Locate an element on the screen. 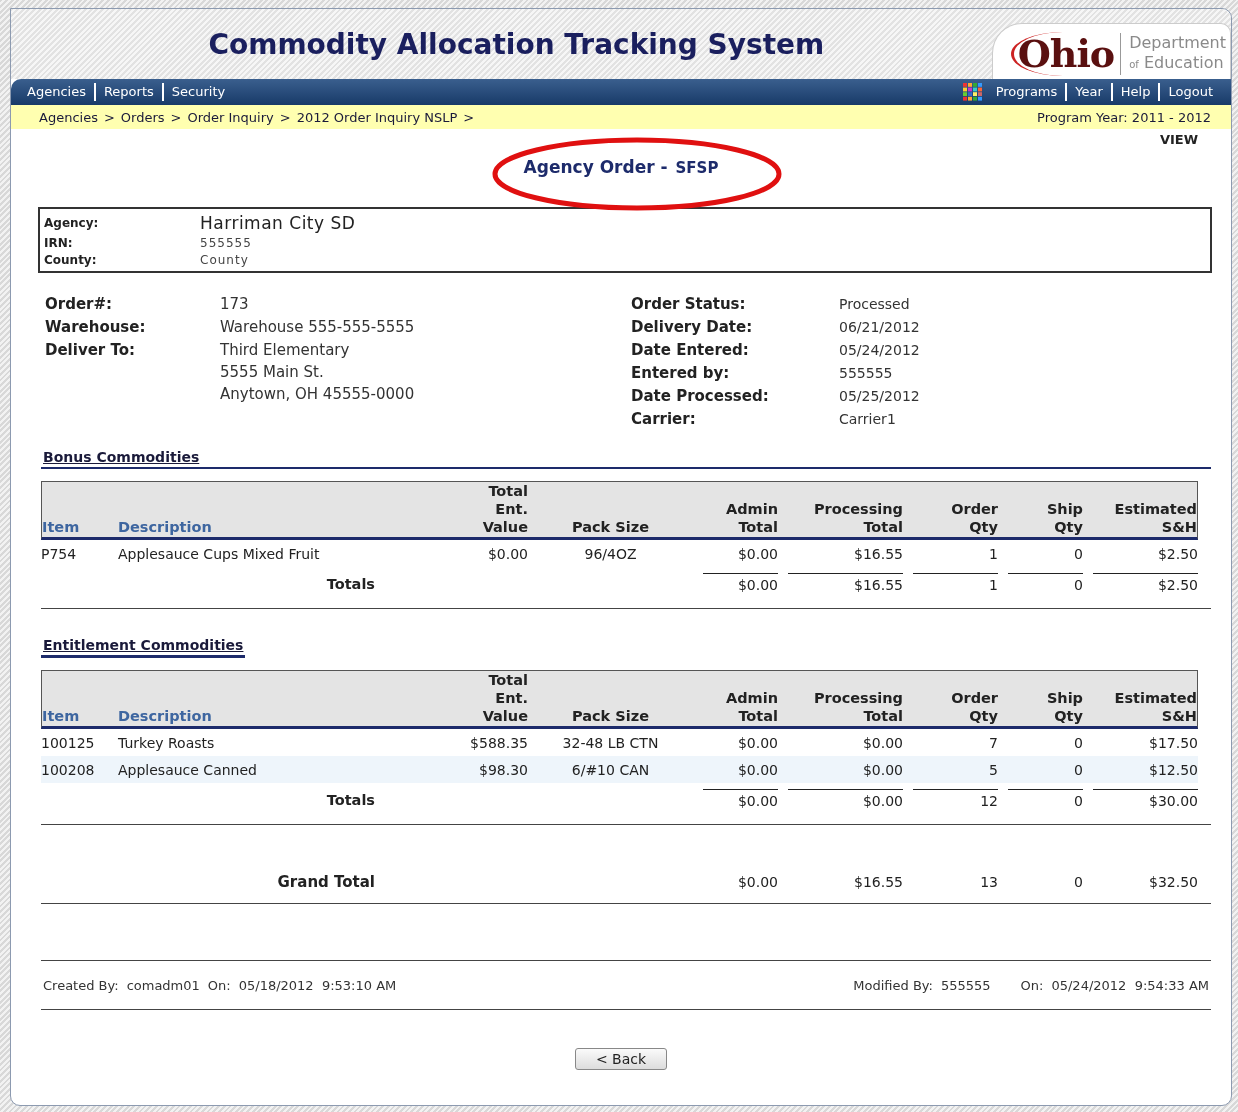 The width and height of the screenshot is (1238, 1112). table-cell-text: $17.50 is located at coordinates (1173, 742).